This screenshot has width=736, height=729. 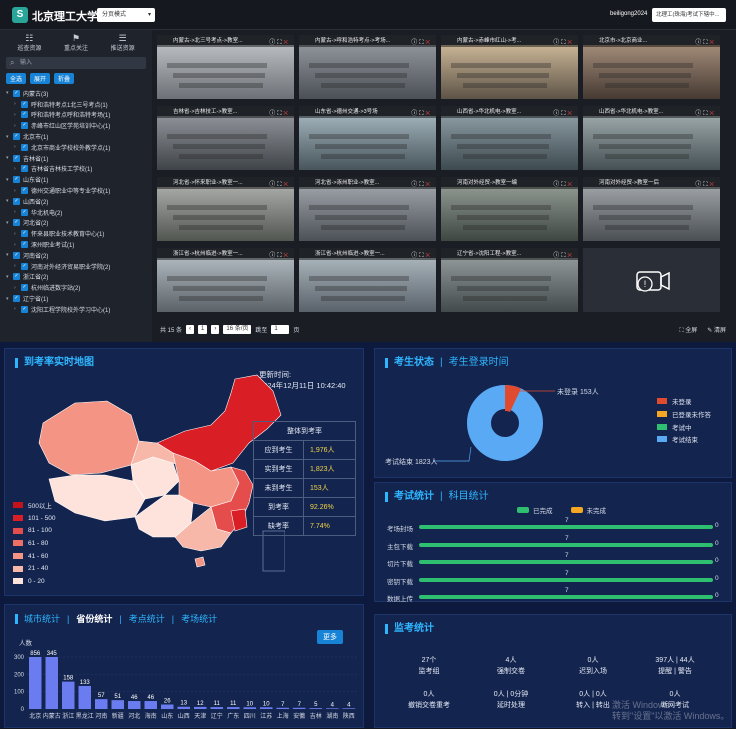 What do you see at coordinates (64, 78) in the screenshot?
I see `tree-action-button: 折叠` at bounding box center [64, 78].